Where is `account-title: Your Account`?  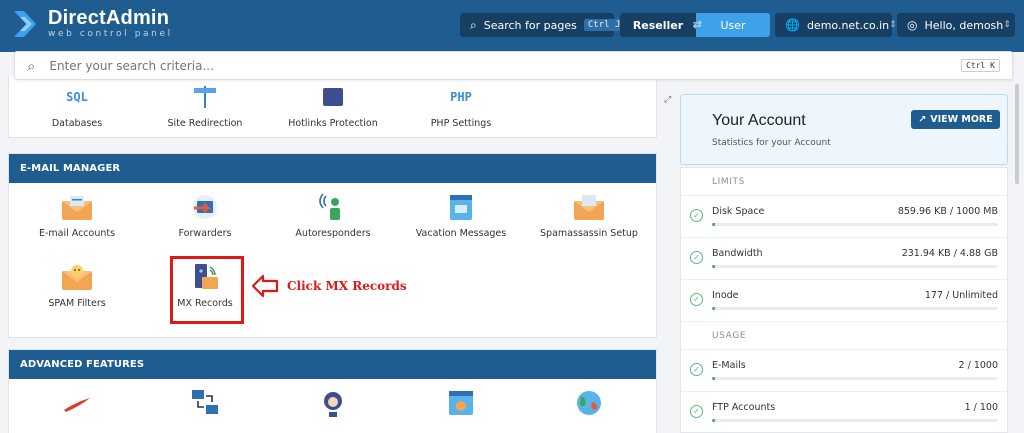
account-title: Your Account is located at coordinates (759, 120).